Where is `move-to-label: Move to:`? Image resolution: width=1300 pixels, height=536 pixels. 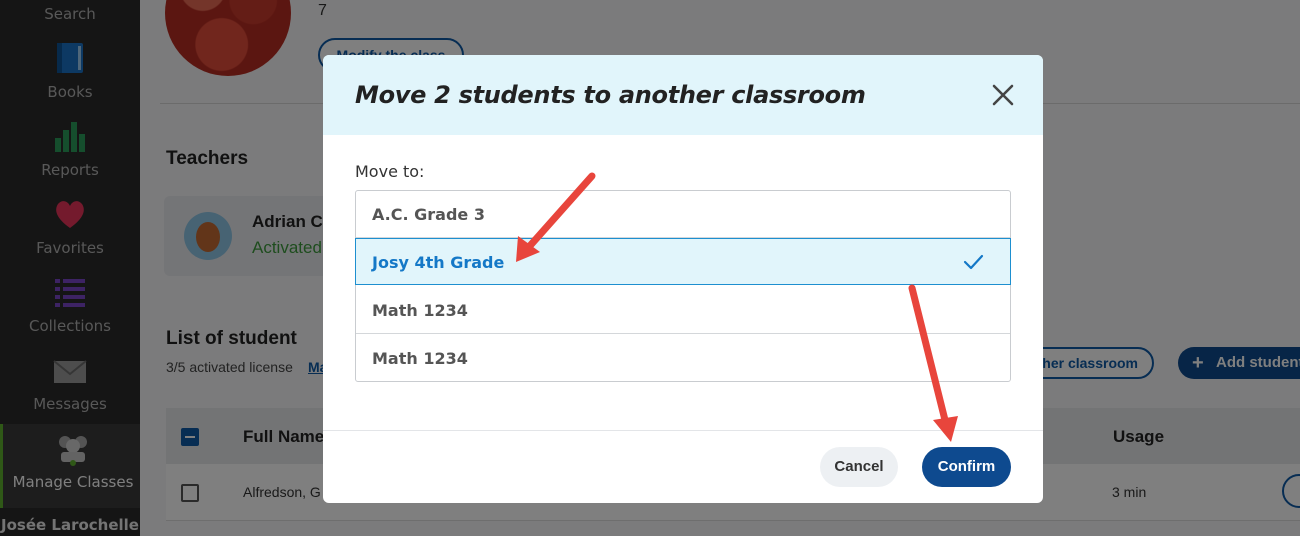 move-to-label: Move to: is located at coordinates (390, 171).